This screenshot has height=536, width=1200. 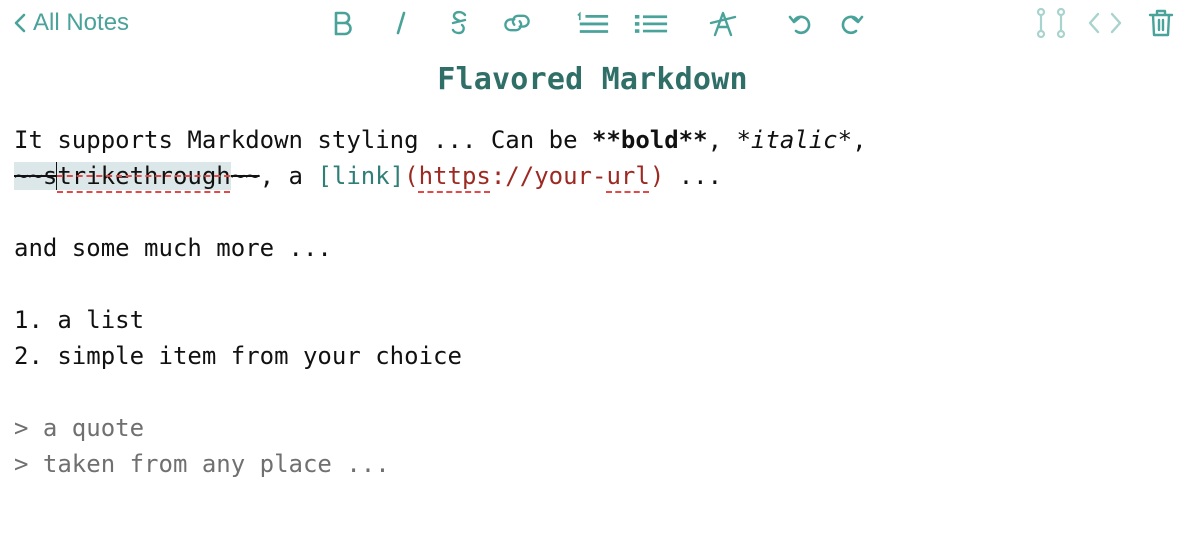 I want to click on bold-icon, so click(x=343, y=23).